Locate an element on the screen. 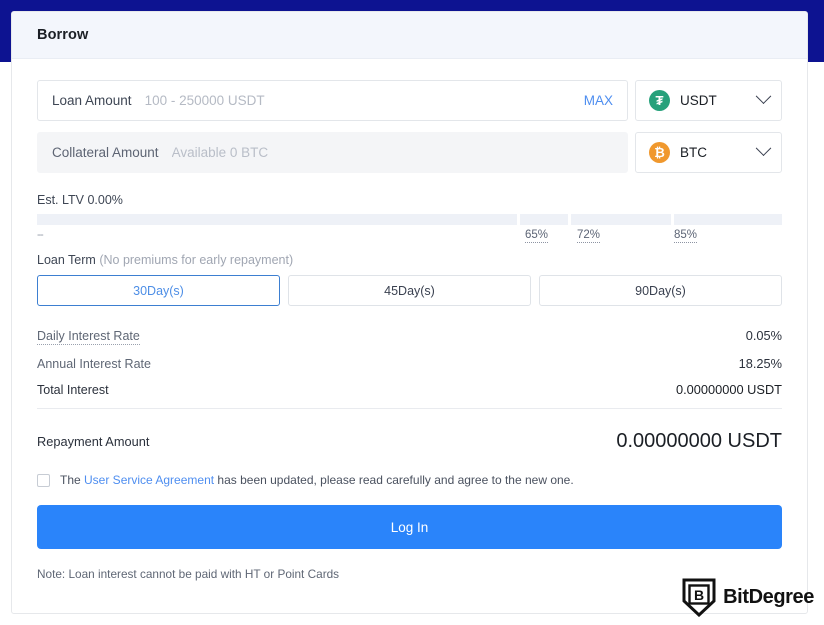 The width and height of the screenshot is (824, 625). collateral-amount-field: Collateral Amount is located at coordinates (332, 152).